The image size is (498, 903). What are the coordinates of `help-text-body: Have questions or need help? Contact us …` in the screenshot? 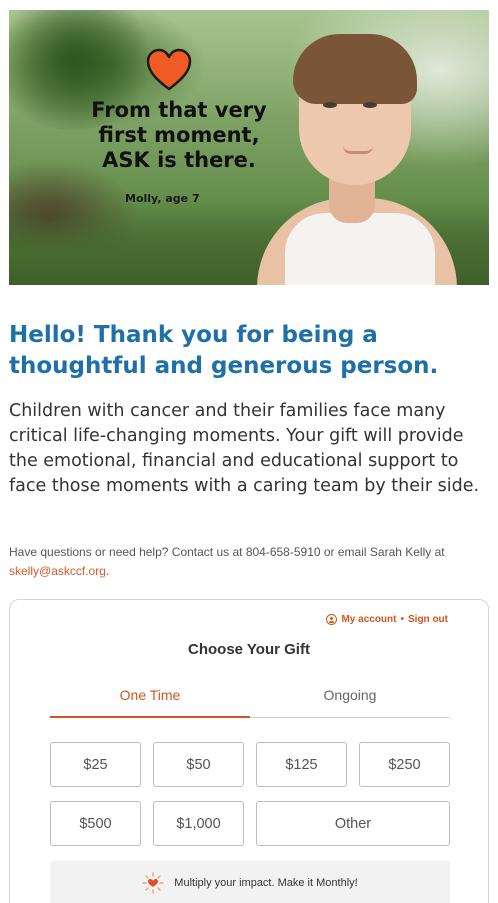 It's located at (227, 552).